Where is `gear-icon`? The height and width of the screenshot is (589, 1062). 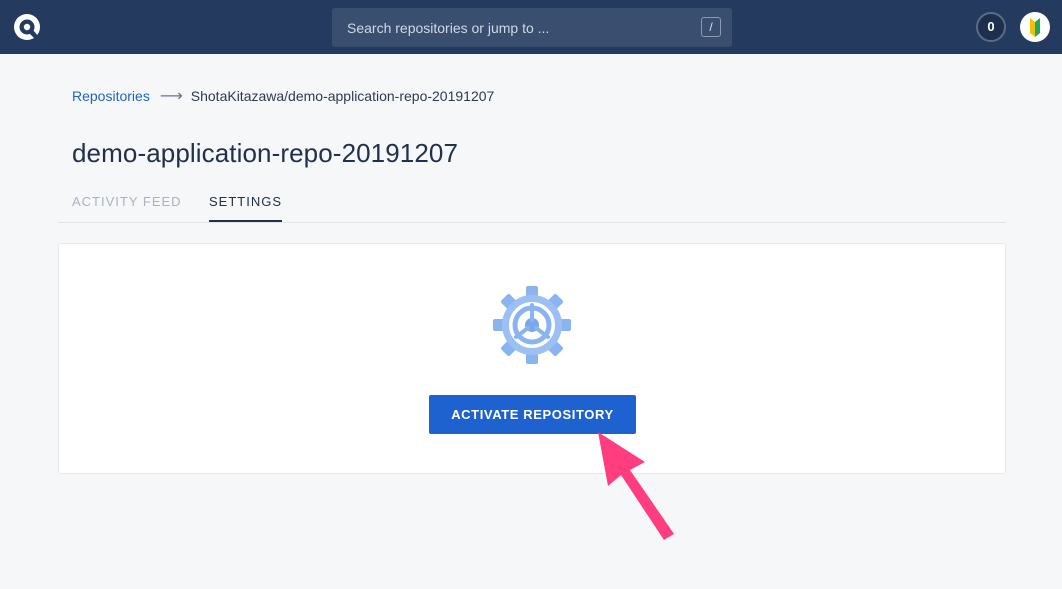
gear-icon is located at coordinates (532, 325).